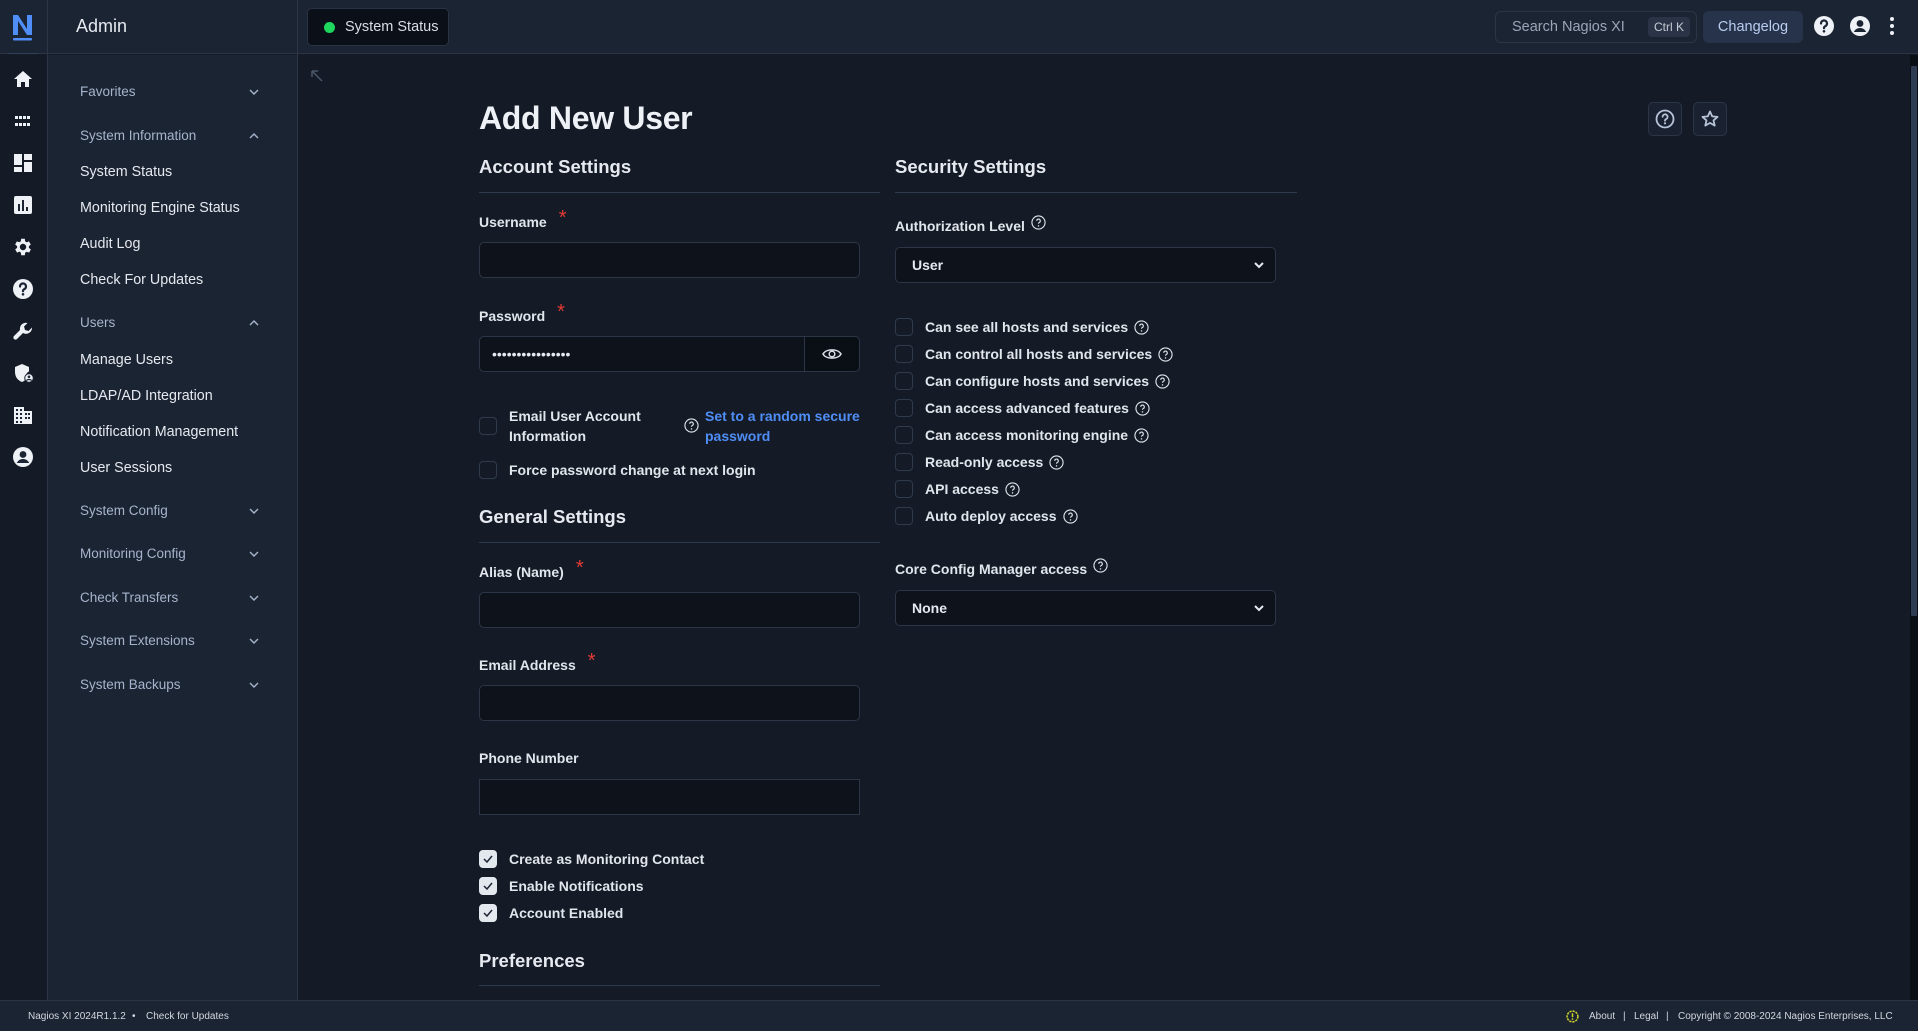  I want to click on sidebar-group-system-extensions: System Extensions, so click(170, 640).